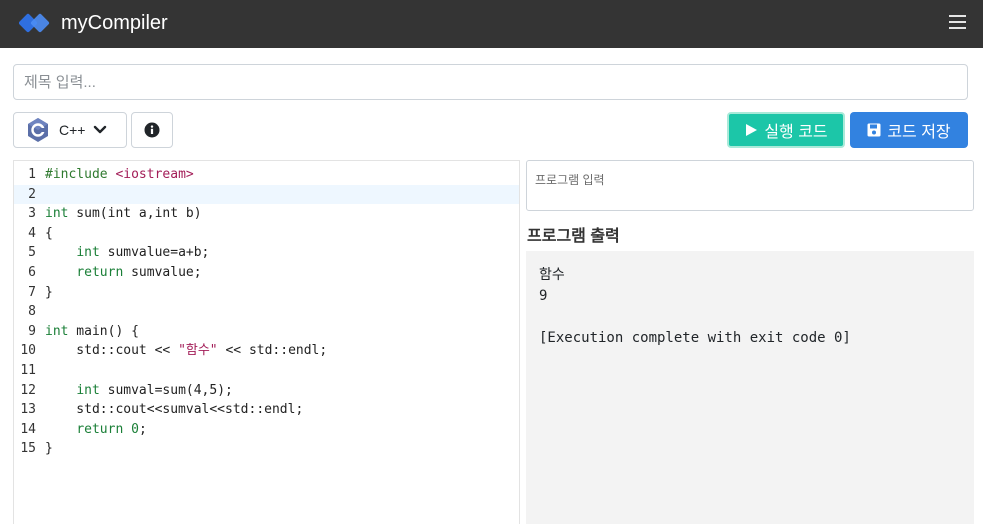  I want to click on line-number: 3, so click(32, 214).